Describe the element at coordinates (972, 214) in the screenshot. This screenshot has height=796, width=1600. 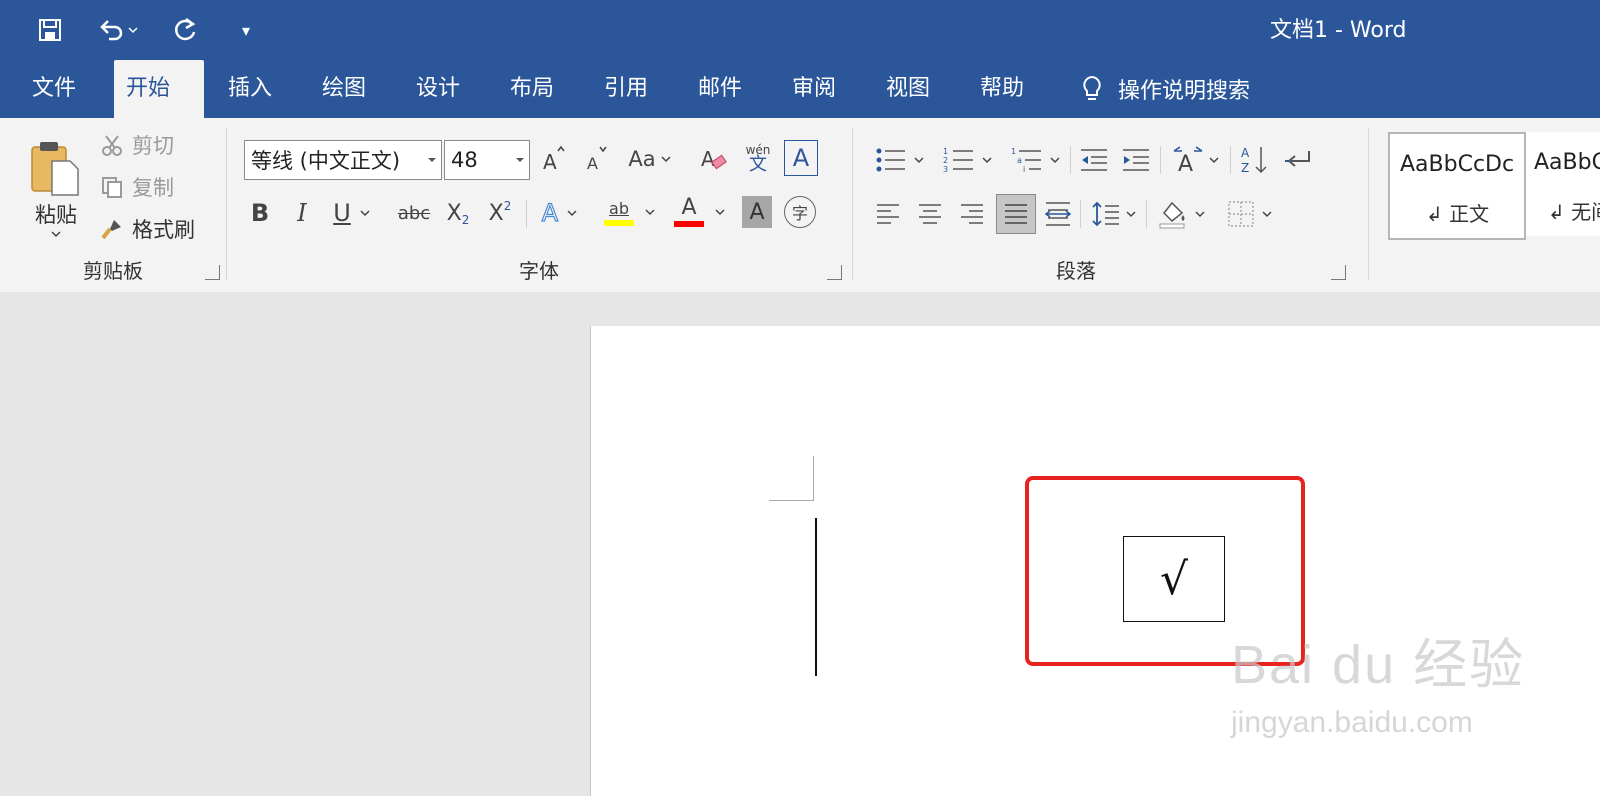
I see `align-right-button` at that location.